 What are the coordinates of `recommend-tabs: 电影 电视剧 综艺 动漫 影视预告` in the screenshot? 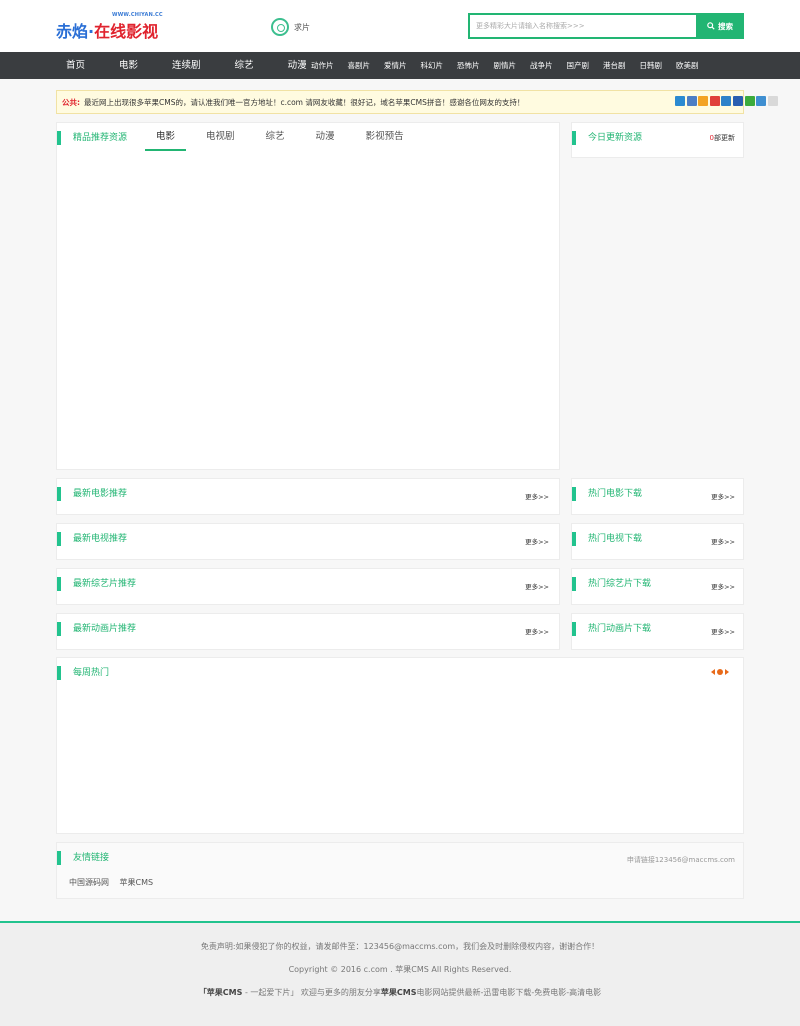 It's located at (284, 137).